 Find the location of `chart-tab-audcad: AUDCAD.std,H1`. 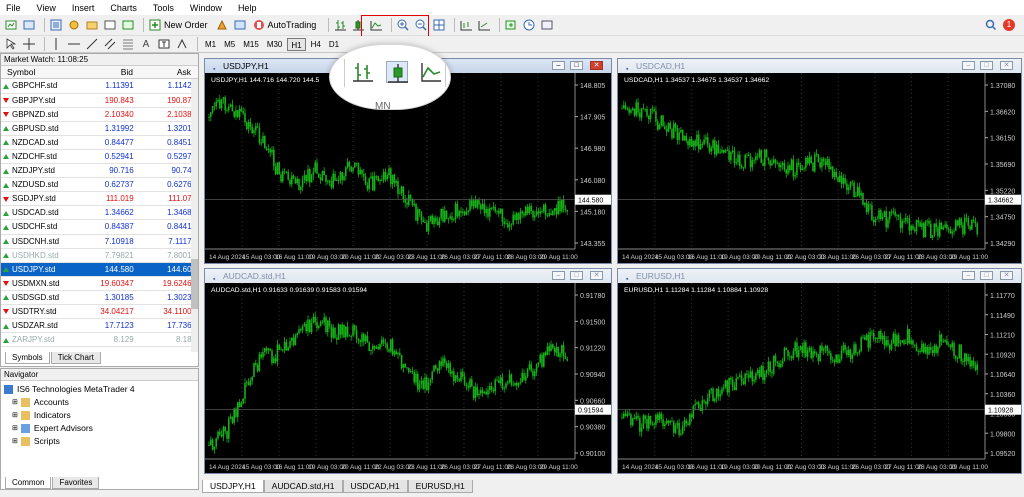

chart-tab-audcad: AUDCAD.std,H1 is located at coordinates (303, 486).